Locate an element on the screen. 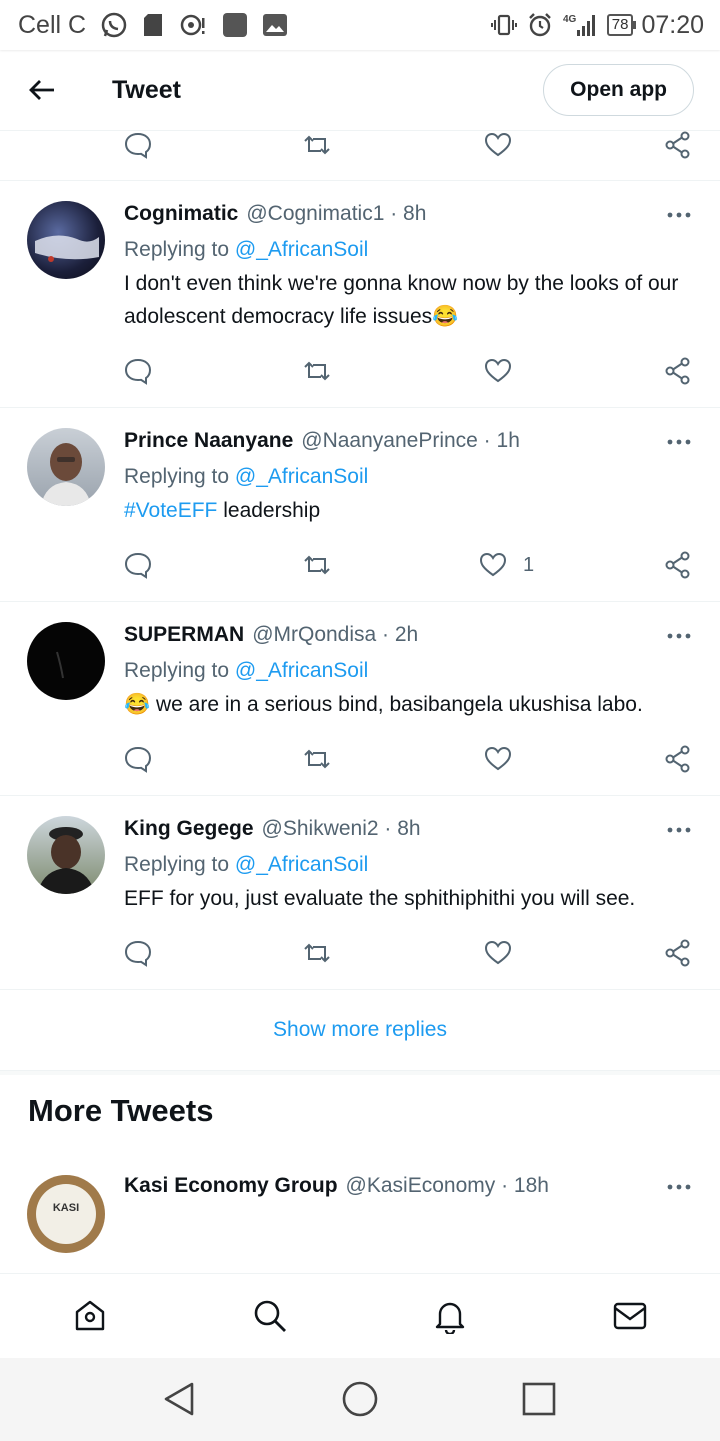 This screenshot has height=1441, width=720. author-name: King Gegege is located at coordinates (189, 829).